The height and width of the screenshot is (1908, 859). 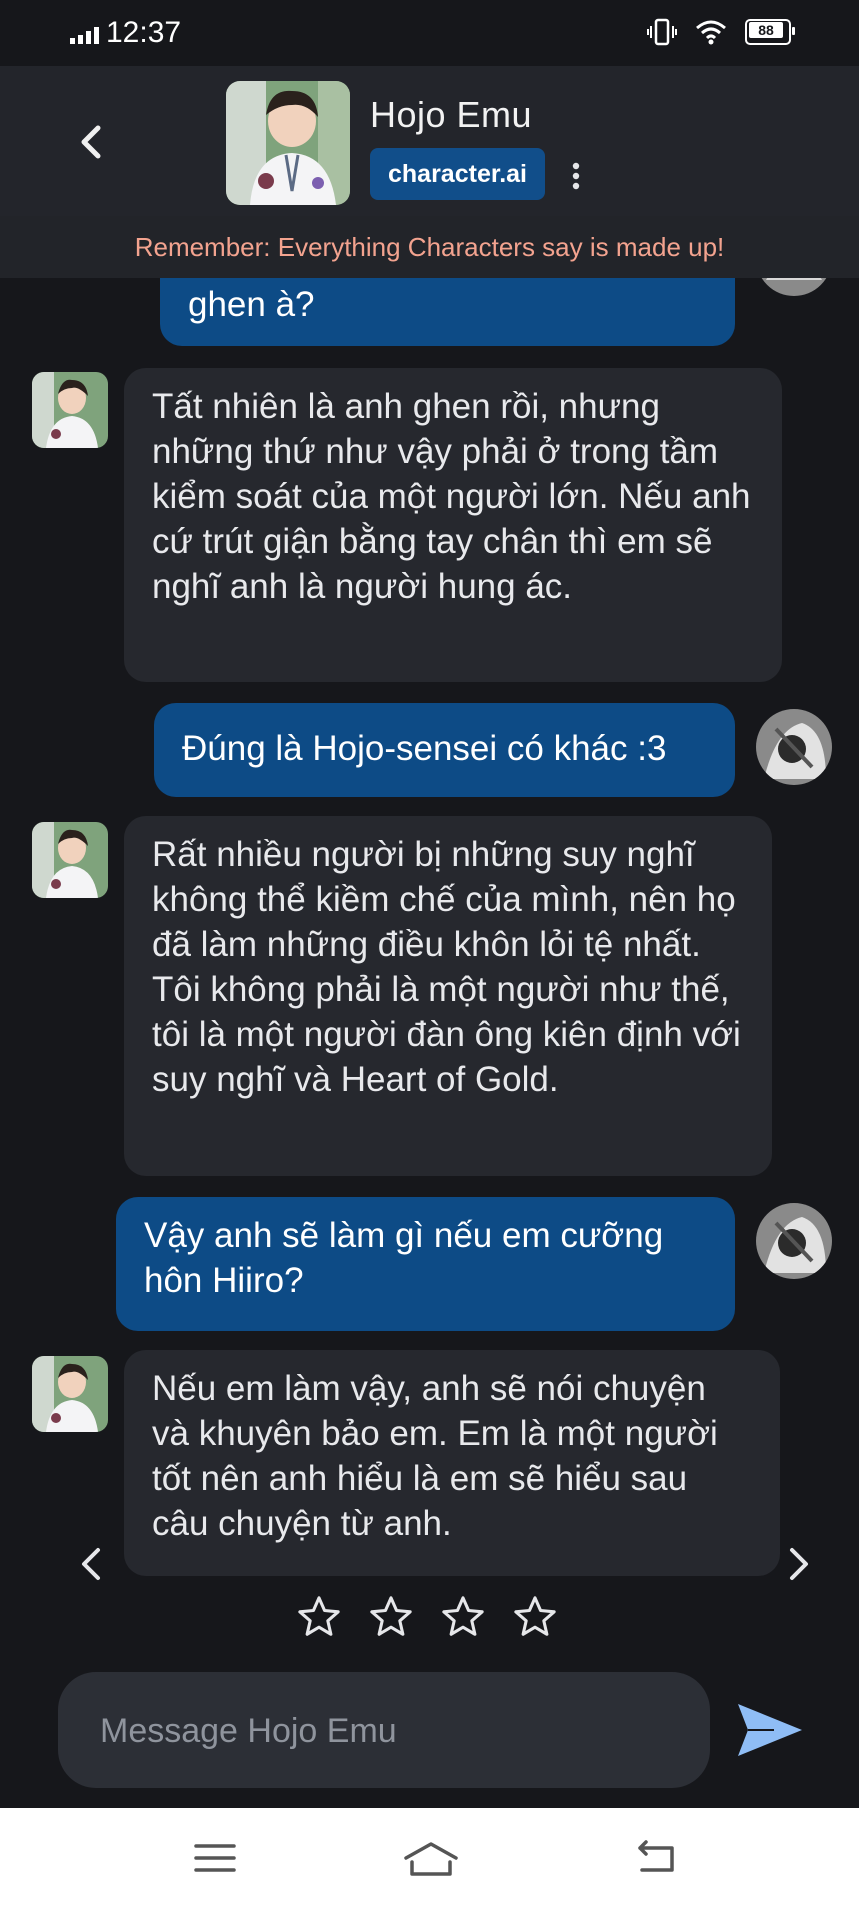 I want to click on chat-header: Hojo Emu character.ai, so click(x=429, y=141).